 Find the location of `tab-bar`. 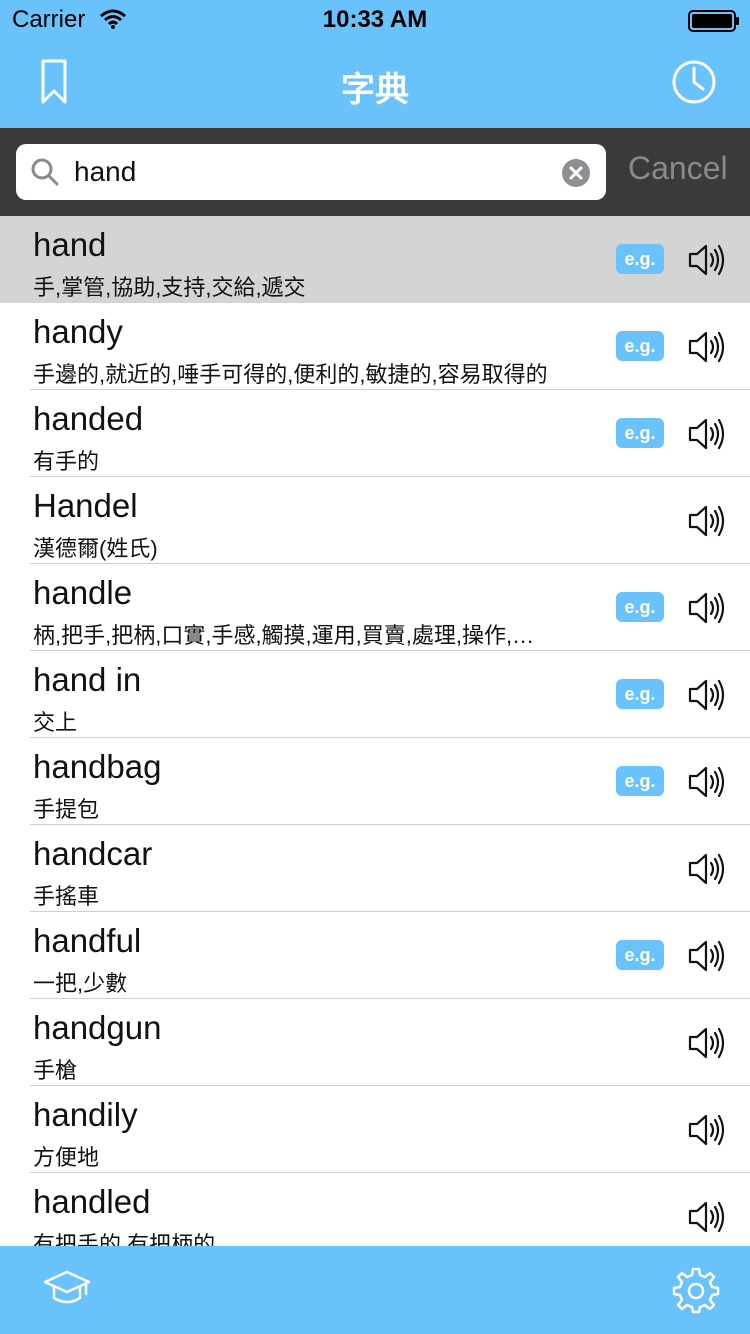

tab-bar is located at coordinates (375, 1290).